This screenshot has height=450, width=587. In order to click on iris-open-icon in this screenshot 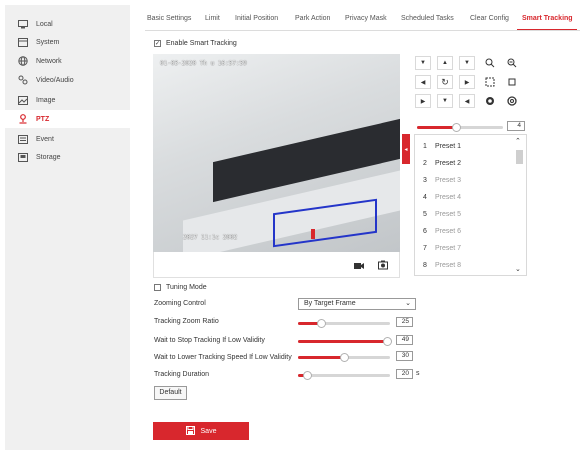, I will do `click(490, 101)`.